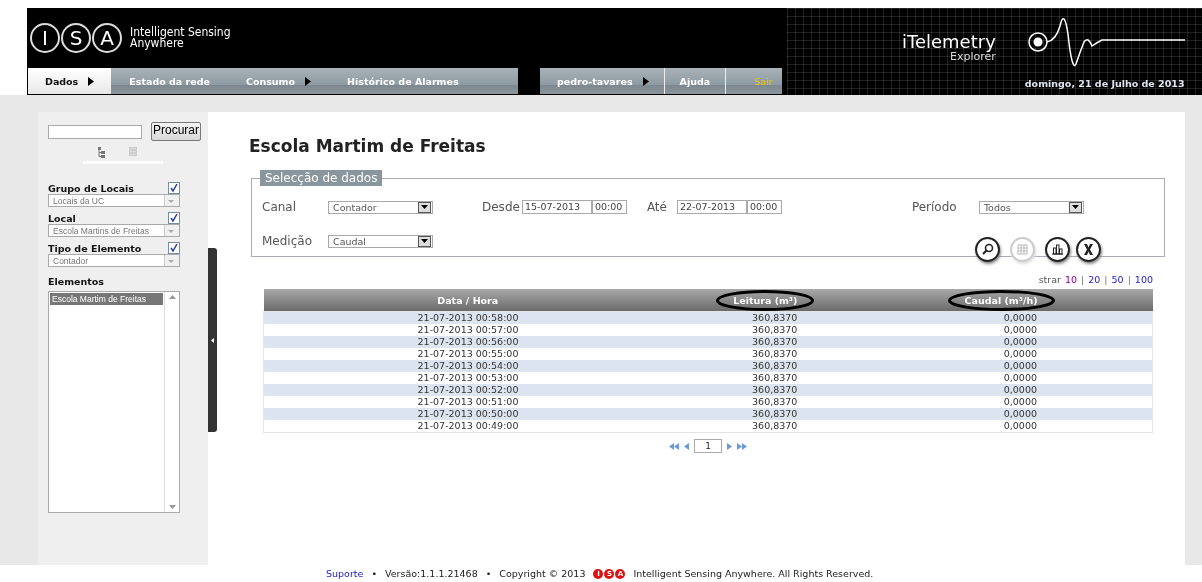 This screenshot has width=1202, height=582. I want to click on table-cell: 21-07-2013 00:51:00, so click(467, 402).